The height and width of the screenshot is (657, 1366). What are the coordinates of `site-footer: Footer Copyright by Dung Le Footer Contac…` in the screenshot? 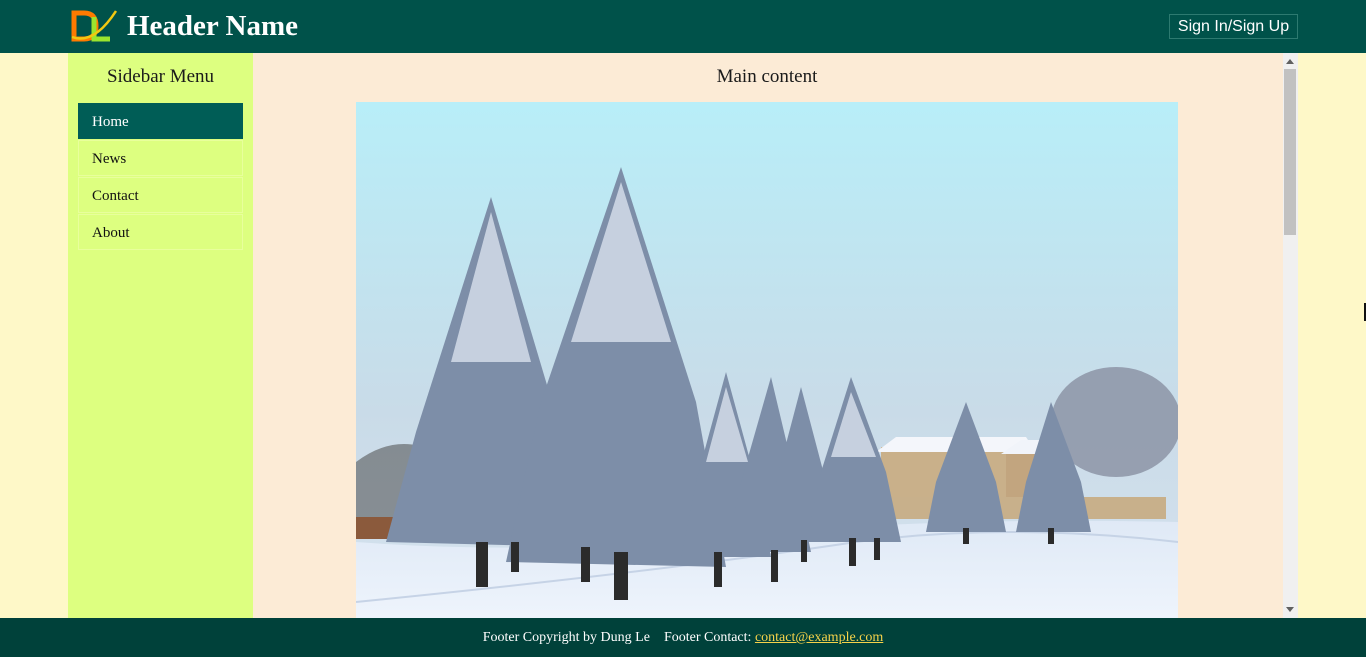 It's located at (683, 637).